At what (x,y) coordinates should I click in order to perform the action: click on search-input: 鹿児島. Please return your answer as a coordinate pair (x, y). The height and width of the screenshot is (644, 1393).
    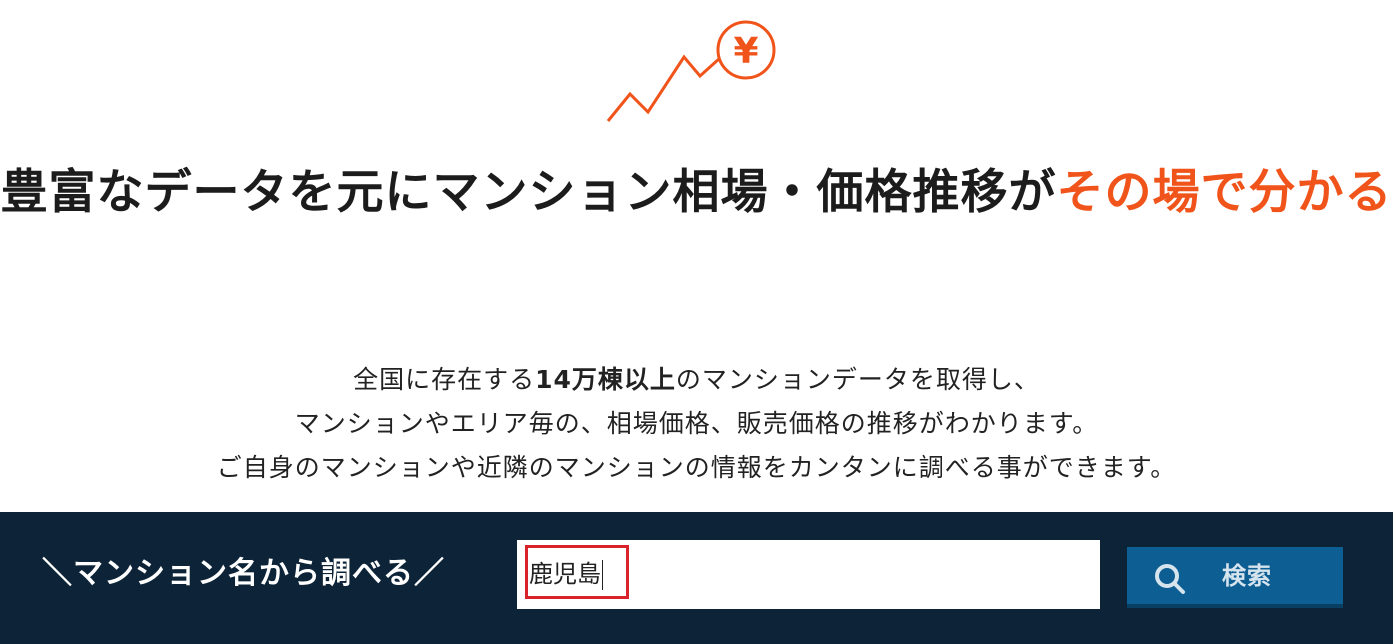
    Looking at the image, I should click on (808, 574).